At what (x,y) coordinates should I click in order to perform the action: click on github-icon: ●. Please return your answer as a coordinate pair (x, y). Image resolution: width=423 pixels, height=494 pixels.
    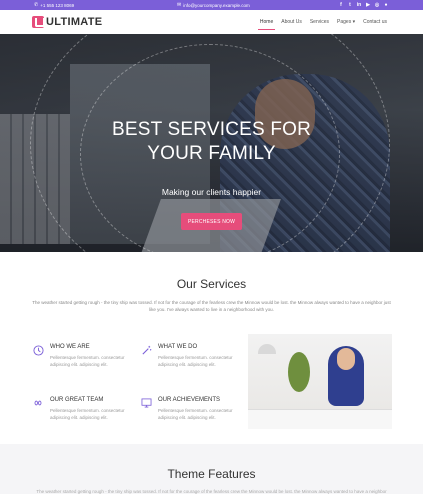
    Looking at the image, I should click on (386, 5).